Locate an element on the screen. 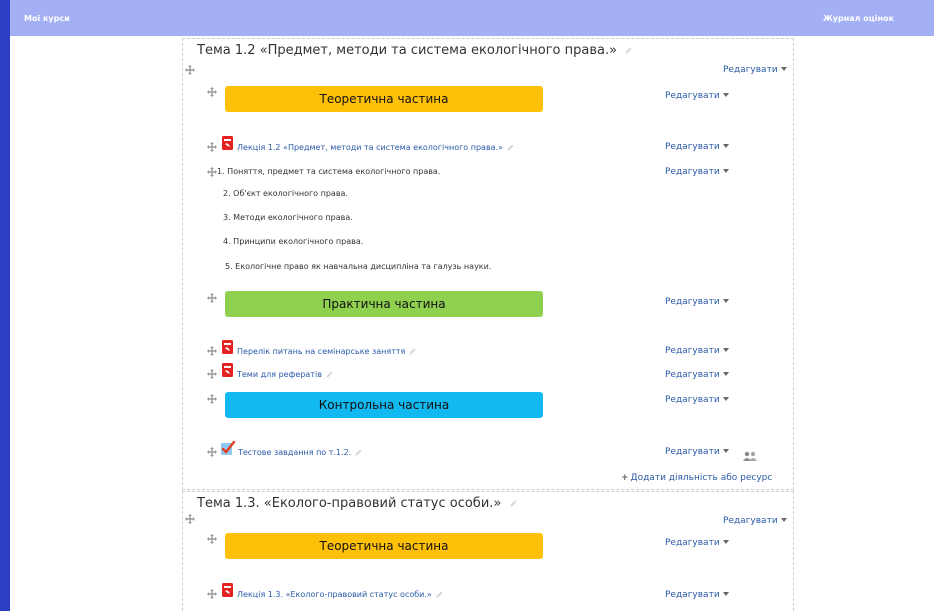  list-item: 4. Принципи екологічного права. is located at coordinates (293, 241).